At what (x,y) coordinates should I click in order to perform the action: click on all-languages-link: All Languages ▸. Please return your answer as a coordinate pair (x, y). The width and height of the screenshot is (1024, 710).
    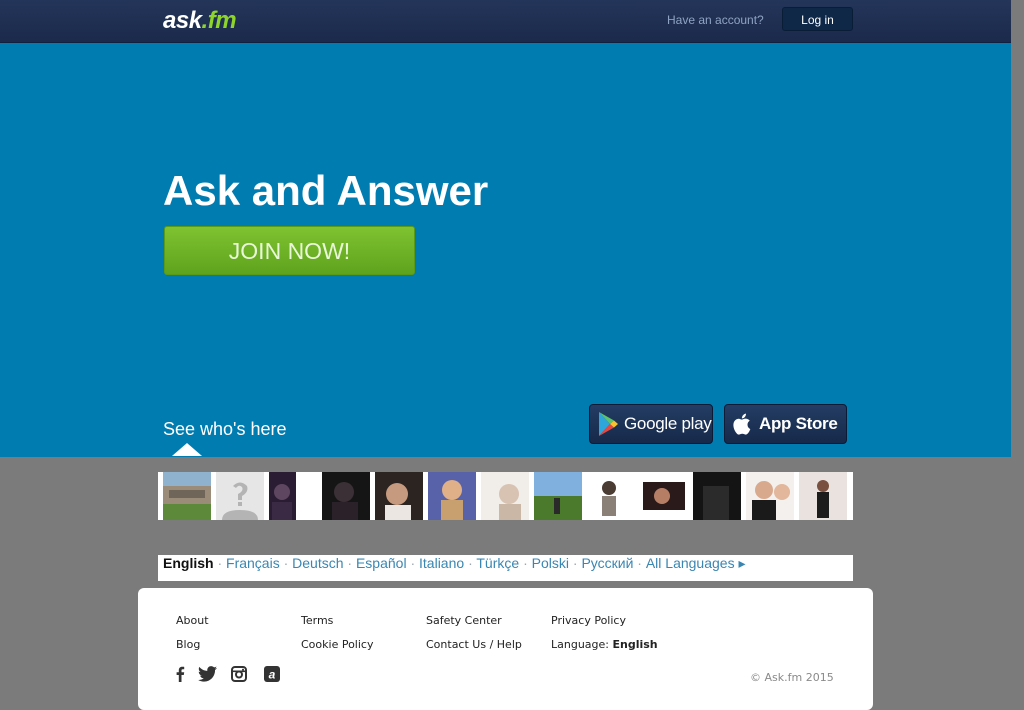
    Looking at the image, I should click on (696, 563).